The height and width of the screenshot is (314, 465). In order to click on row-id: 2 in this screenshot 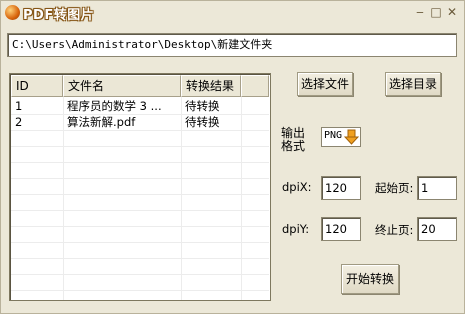, I will do `click(19, 122)`.